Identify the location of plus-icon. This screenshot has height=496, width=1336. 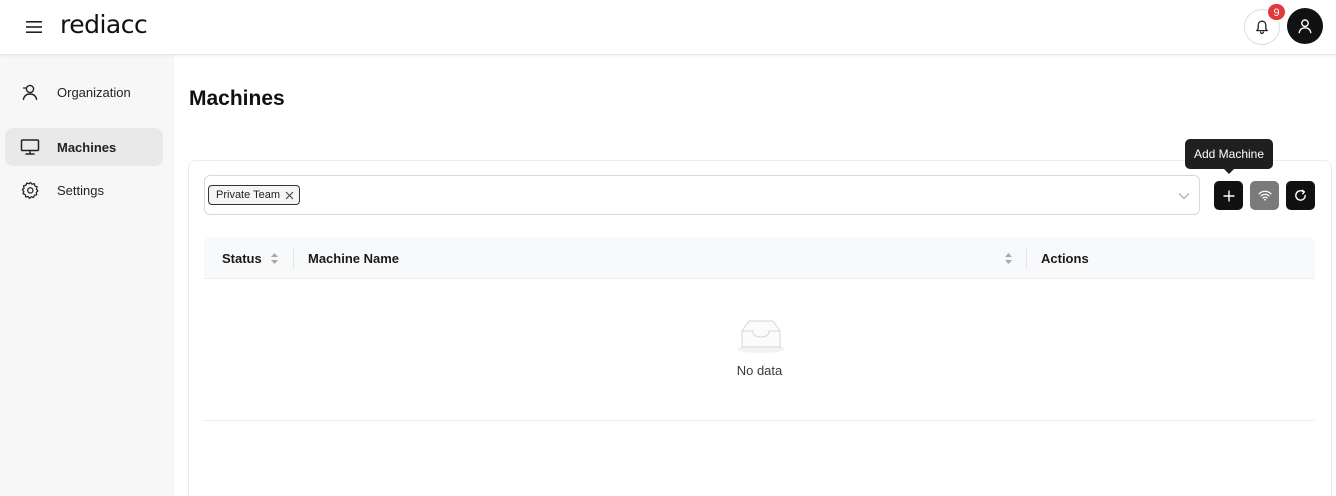
(1228, 195).